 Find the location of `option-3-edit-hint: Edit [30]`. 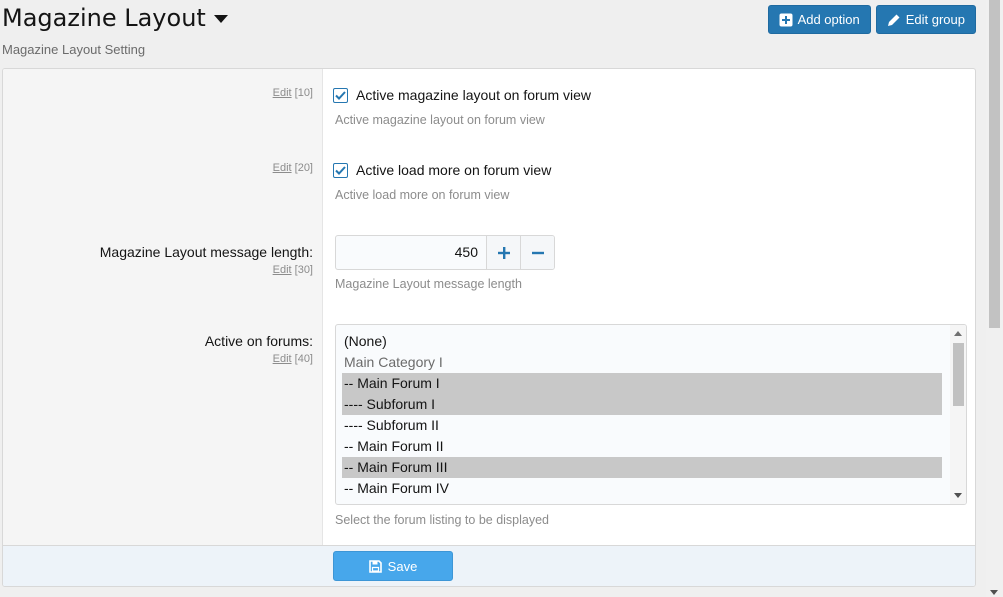

option-3-edit-hint: Edit [30] is located at coordinates (293, 270).